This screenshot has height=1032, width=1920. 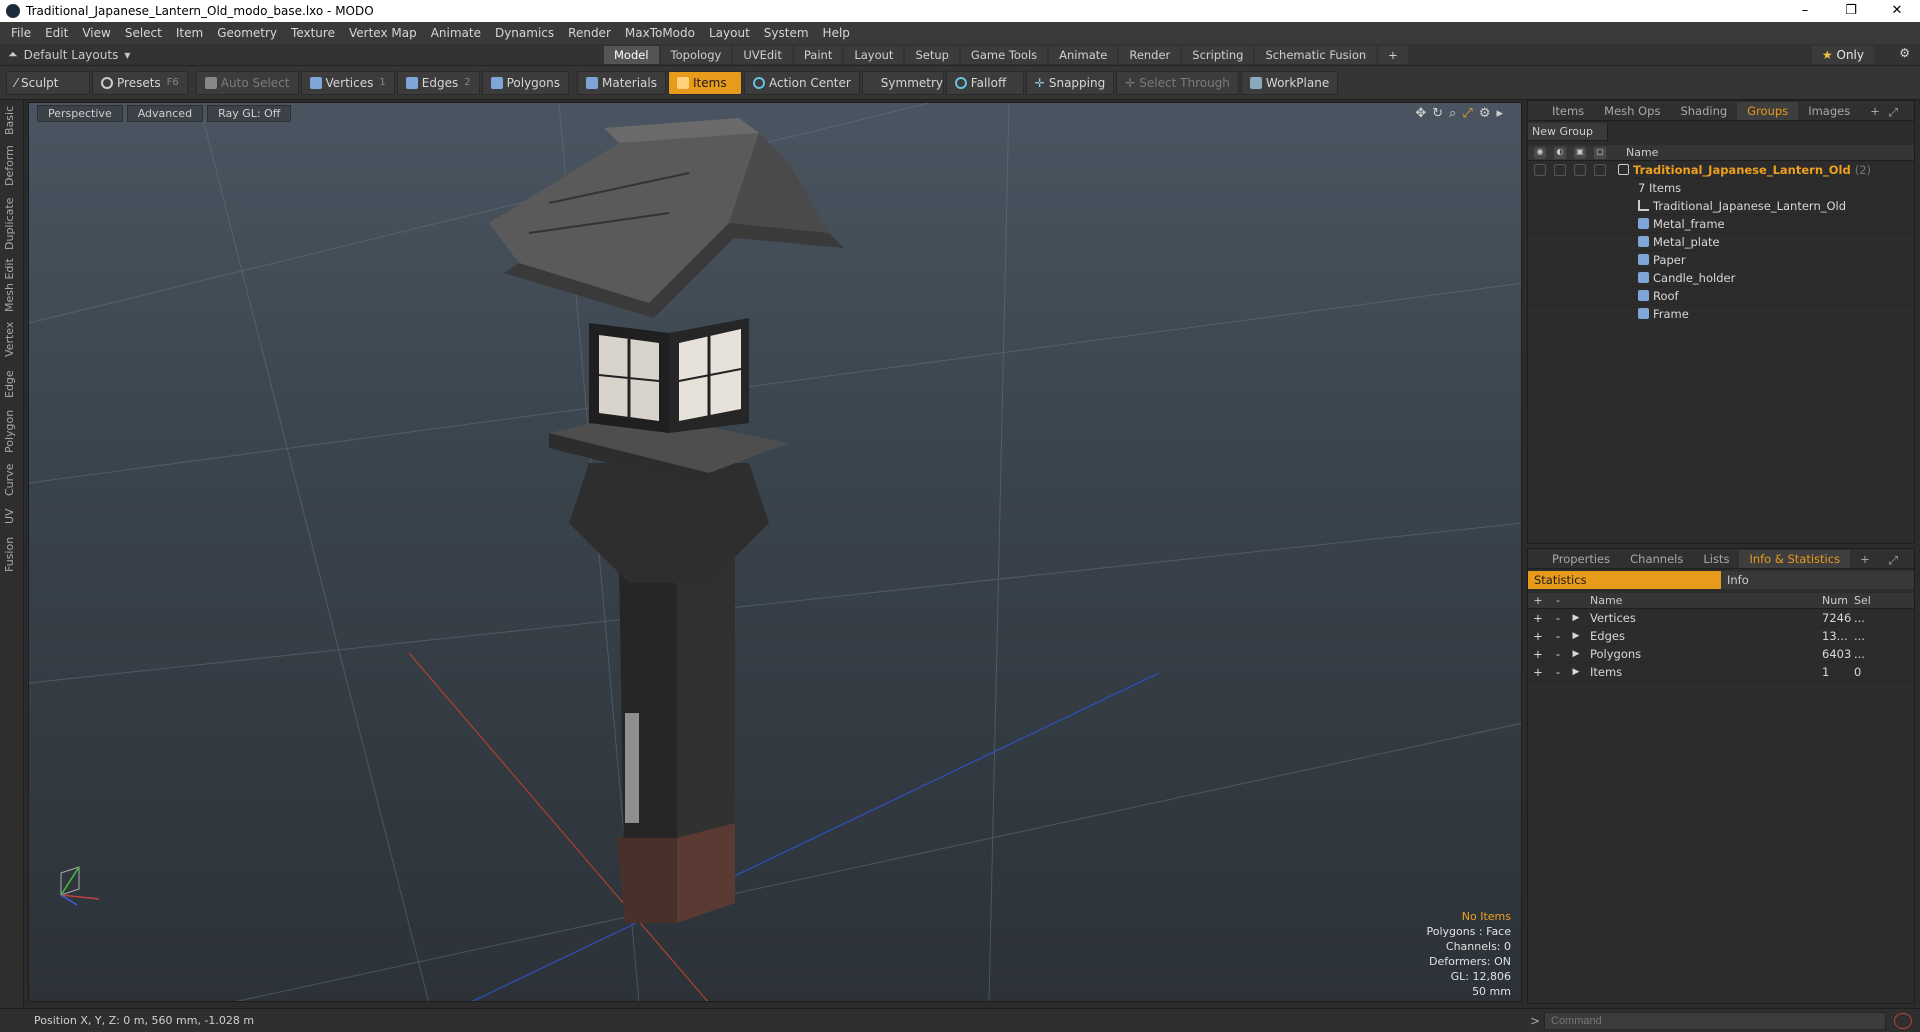 I want to click on tab-setup: Setup, so click(x=932, y=55).